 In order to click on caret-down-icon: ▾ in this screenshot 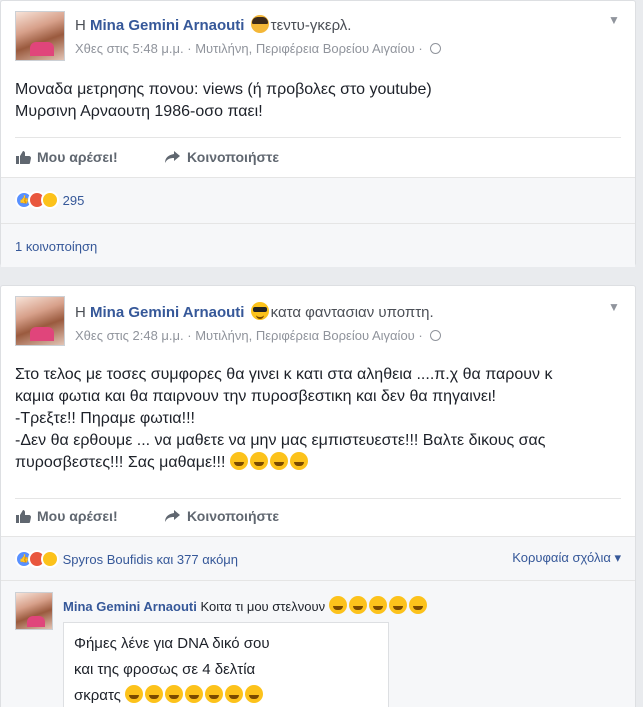, I will do `click(617, 557)`.